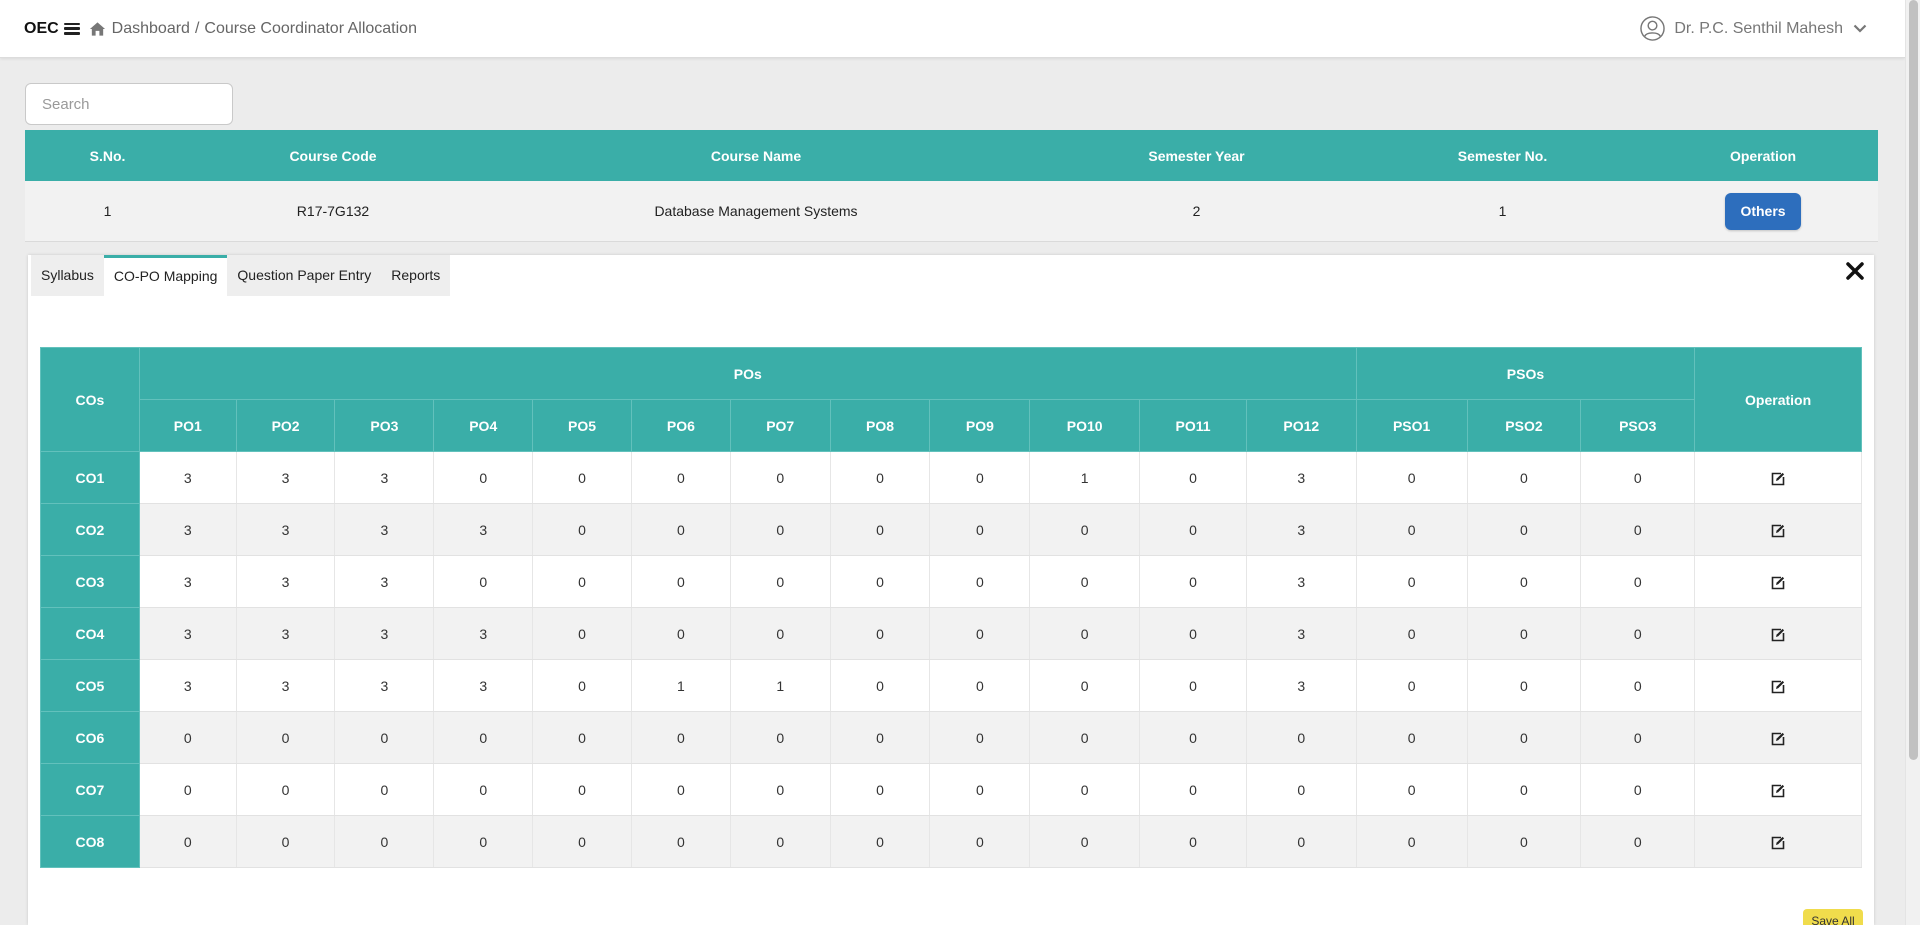  I want to click on header-po11: PO11, so click(1193, 425).